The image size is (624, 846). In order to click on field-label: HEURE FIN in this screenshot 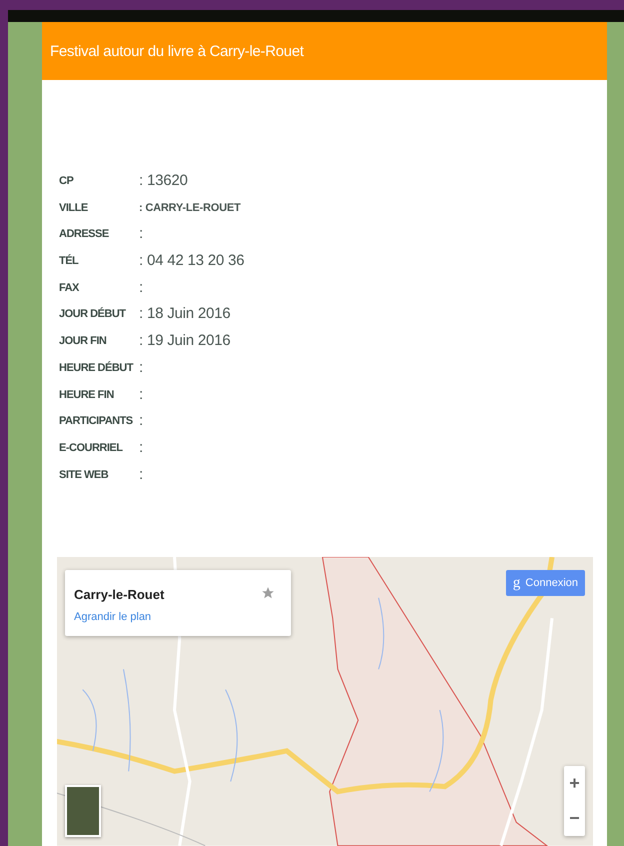, I will do `click(87, 395)`.